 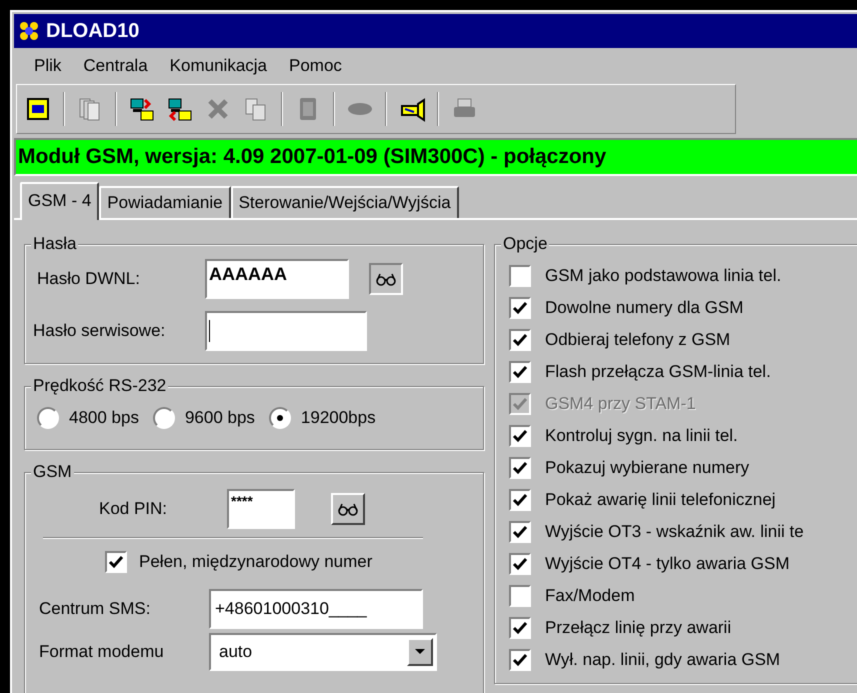 What do you see at coordinates (667, 564) in the screenshot?
I see `option-label: Wyjście OT4 - tylko awaria GSM` at bounding box center [667, 564].